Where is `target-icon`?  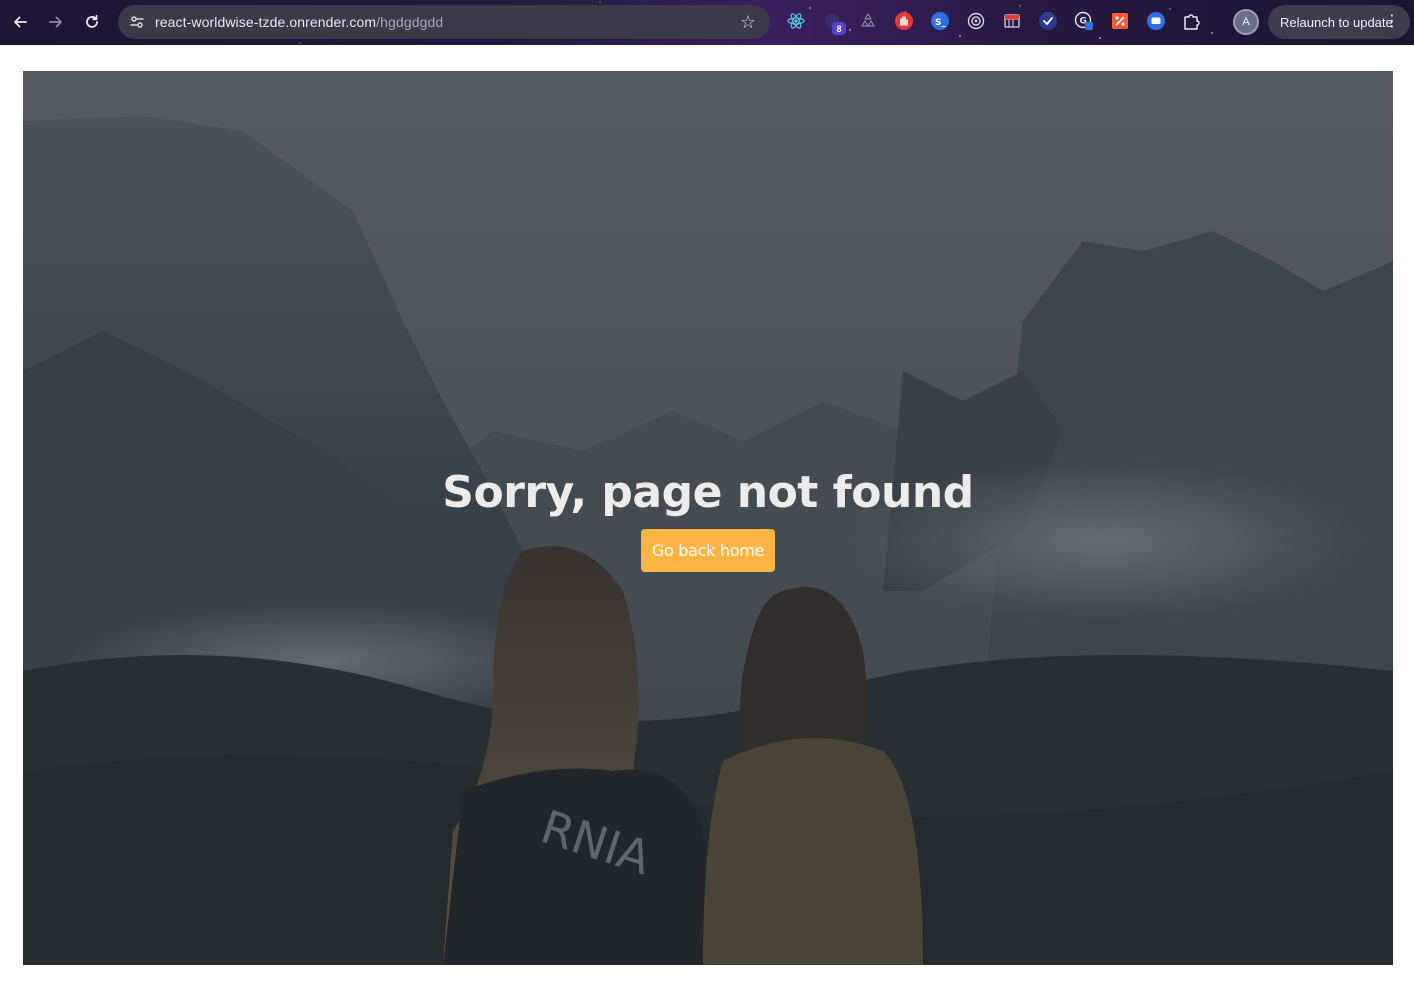 target-icon is located at coordinates (976, 21).